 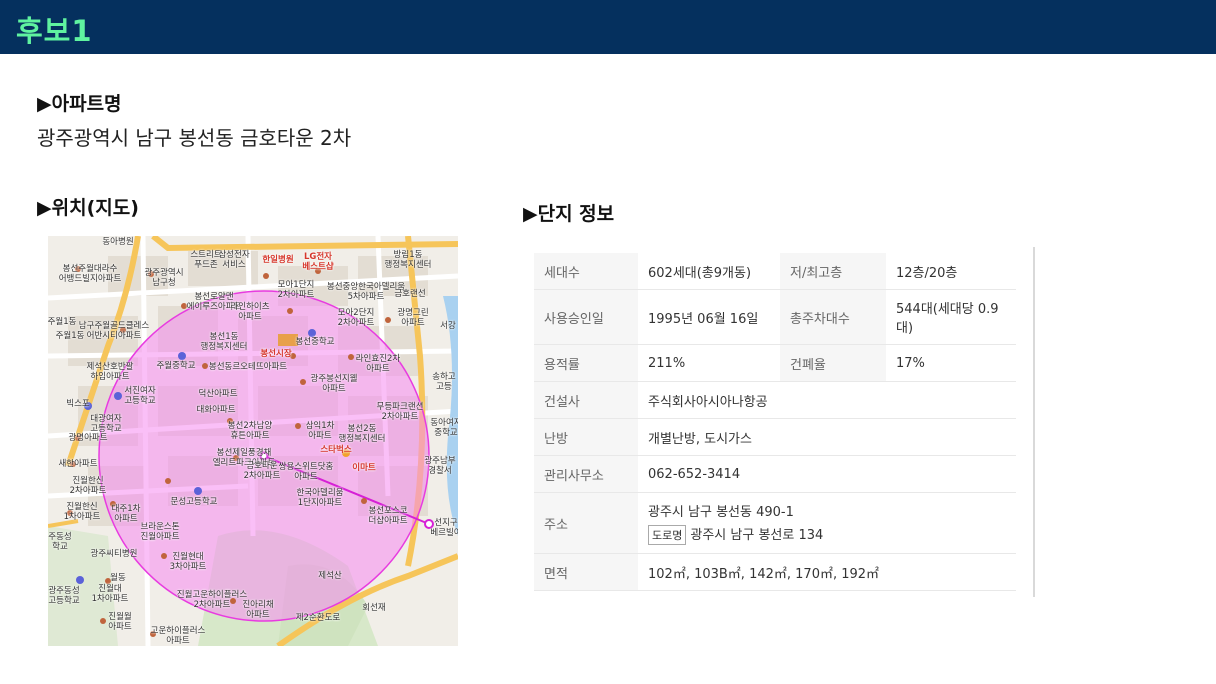 I want to click on complex-heading: ▶단지 정보, so click(x=569, y=214).